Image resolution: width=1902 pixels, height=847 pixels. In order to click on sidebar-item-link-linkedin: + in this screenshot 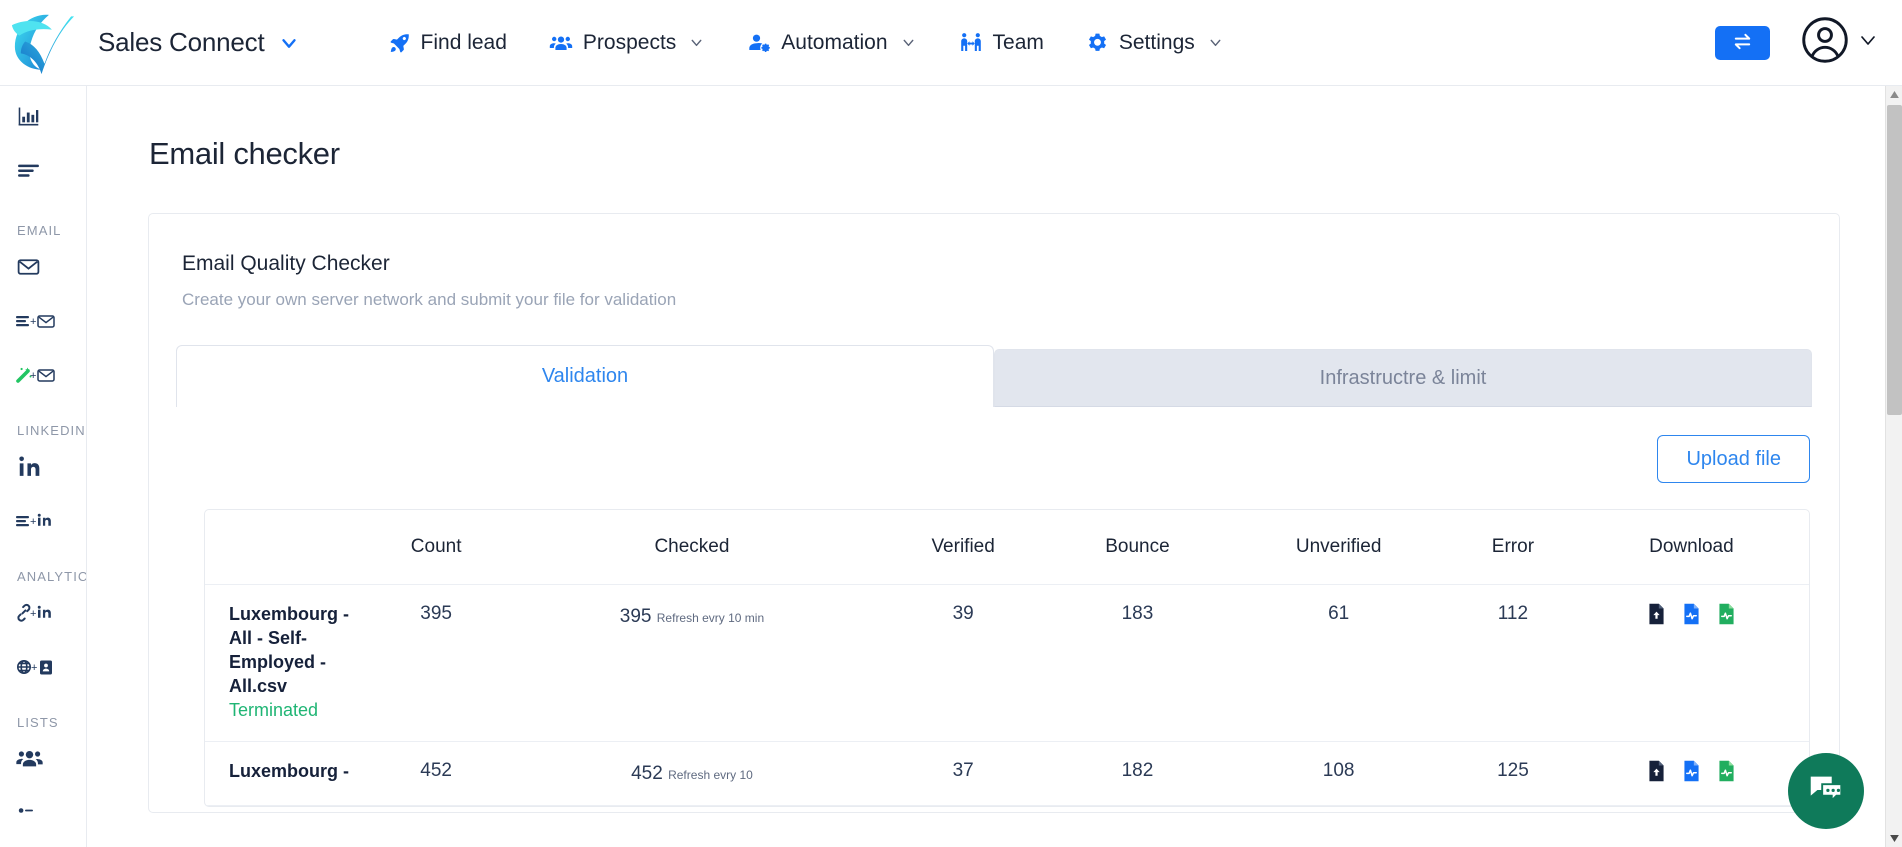, I will do `click(43, 615)`.